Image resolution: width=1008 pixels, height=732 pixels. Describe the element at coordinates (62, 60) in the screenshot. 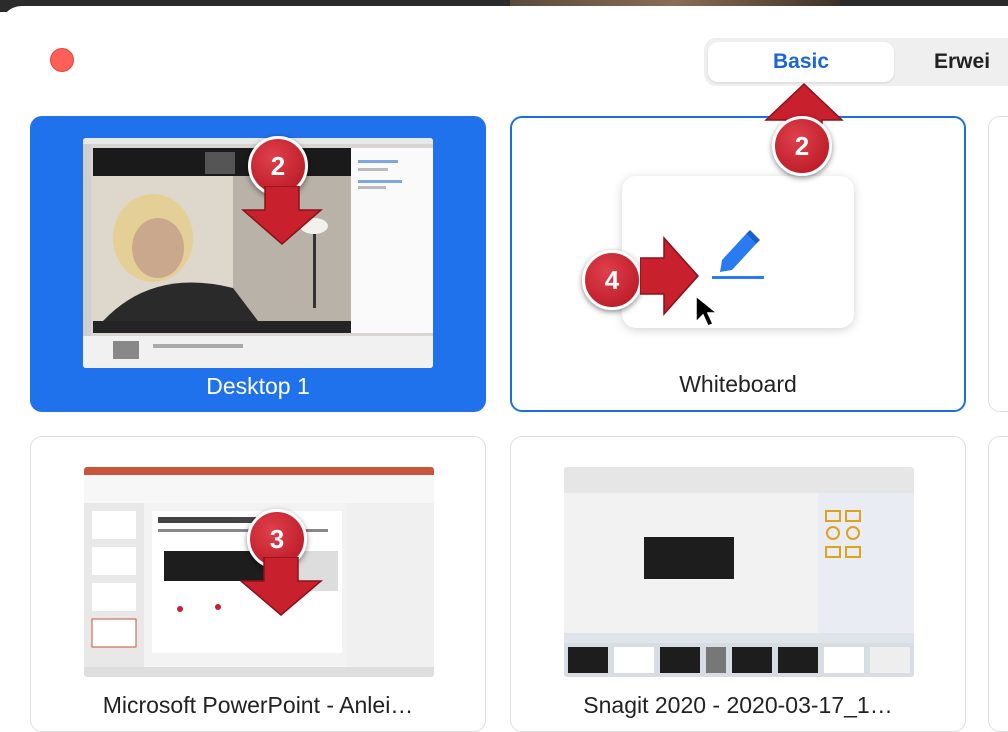

I see `close-button` at that location.